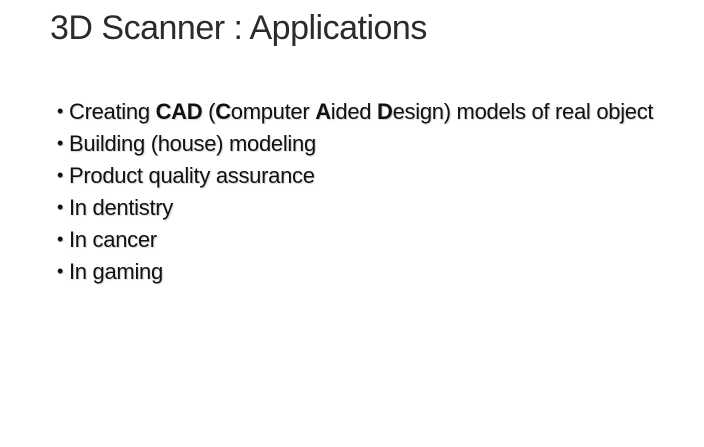 The width and height of the screenshot is (704, 447). Describe the element at coordinates (121, 207) in the screenshot. I see `bullet-text: In dentistry` at that location.